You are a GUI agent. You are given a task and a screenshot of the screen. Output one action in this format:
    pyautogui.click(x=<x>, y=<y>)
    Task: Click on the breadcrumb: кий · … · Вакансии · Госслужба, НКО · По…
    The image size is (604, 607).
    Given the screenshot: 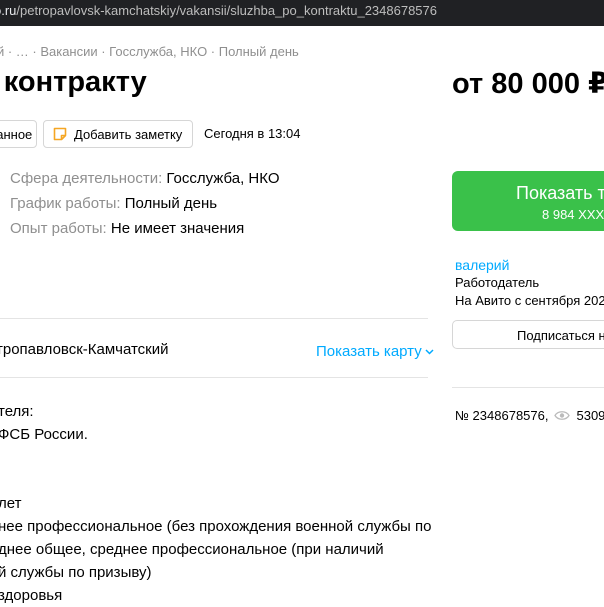 What is the action you would take?
    pyautogui.click(x=149, y=51)
    